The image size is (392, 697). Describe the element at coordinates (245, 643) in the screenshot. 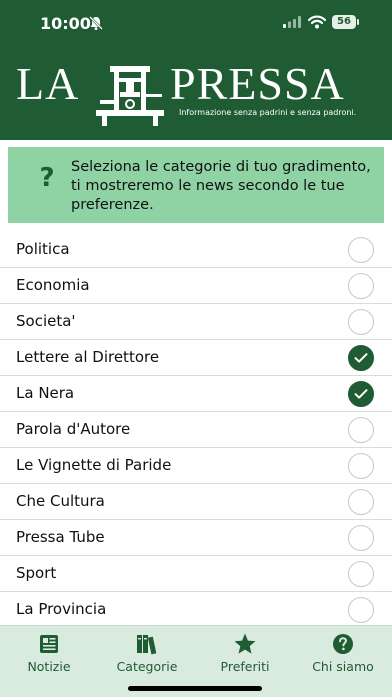

I see `star-icon` at that location.